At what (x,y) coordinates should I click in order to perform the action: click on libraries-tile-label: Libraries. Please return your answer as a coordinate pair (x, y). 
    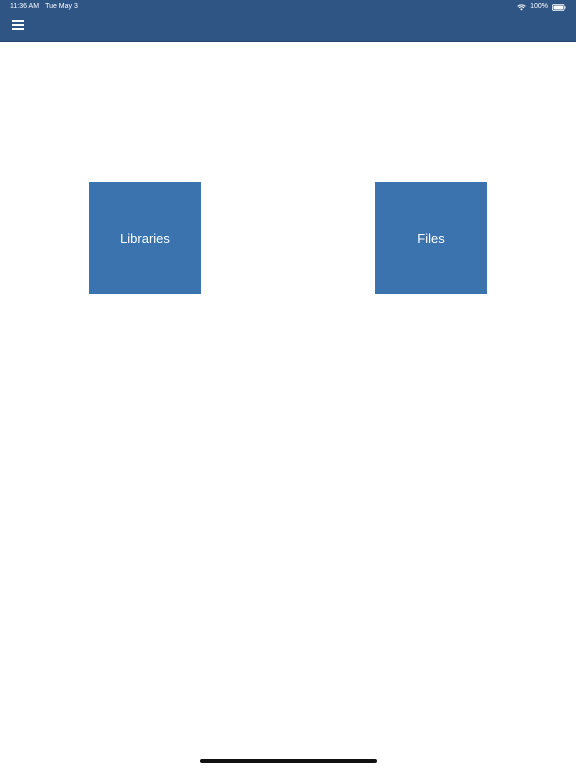
    Looking at the image, I should click on (145, 238).